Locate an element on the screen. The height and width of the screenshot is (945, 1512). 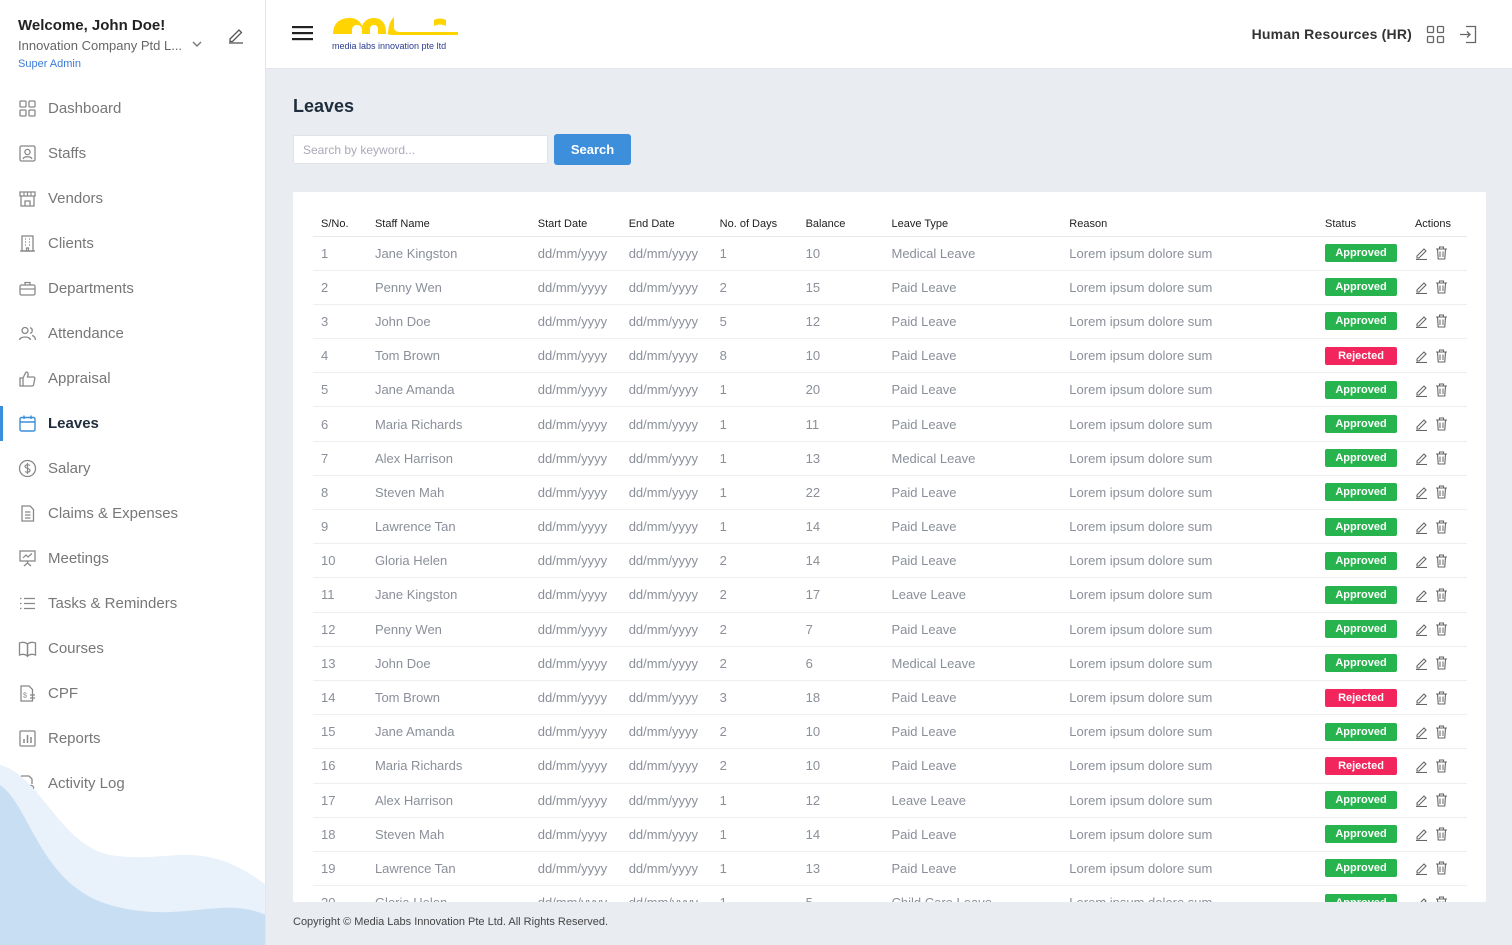
apps-grid-icon is located at coordinates (1435, 34).